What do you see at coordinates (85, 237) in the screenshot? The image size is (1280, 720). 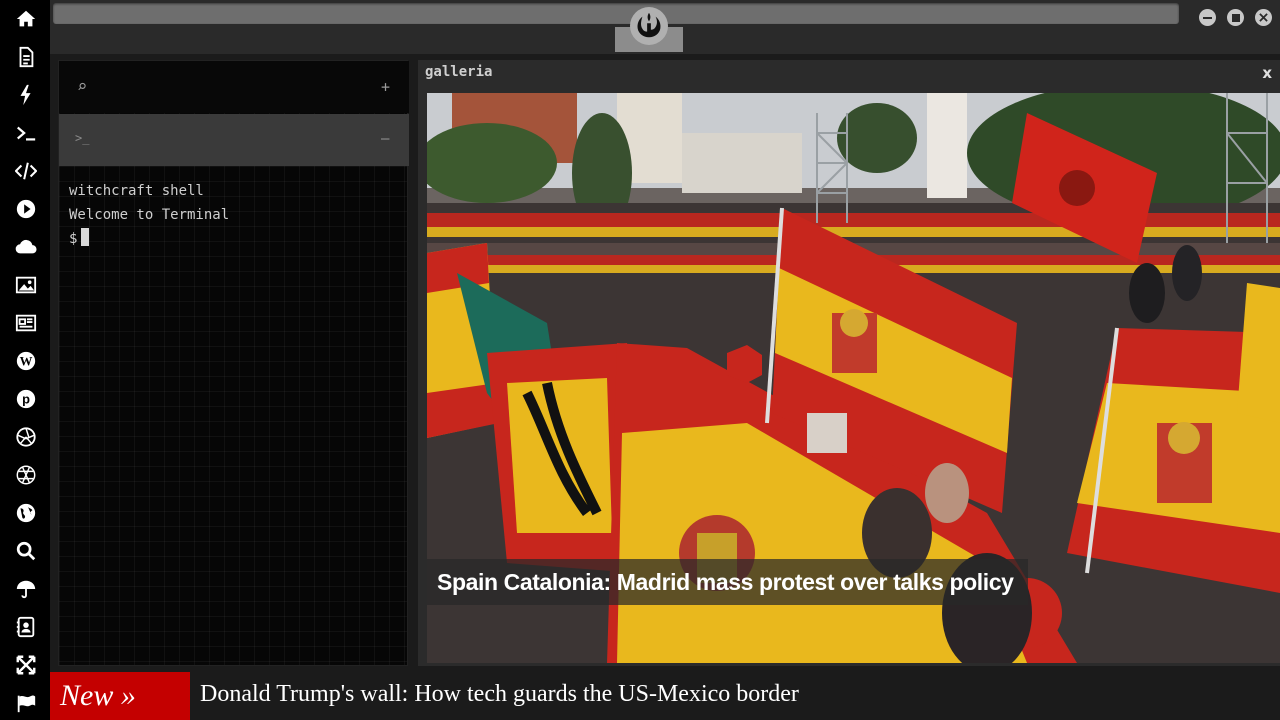 I see `terminal-cursor` at bounding box center [85, 237].